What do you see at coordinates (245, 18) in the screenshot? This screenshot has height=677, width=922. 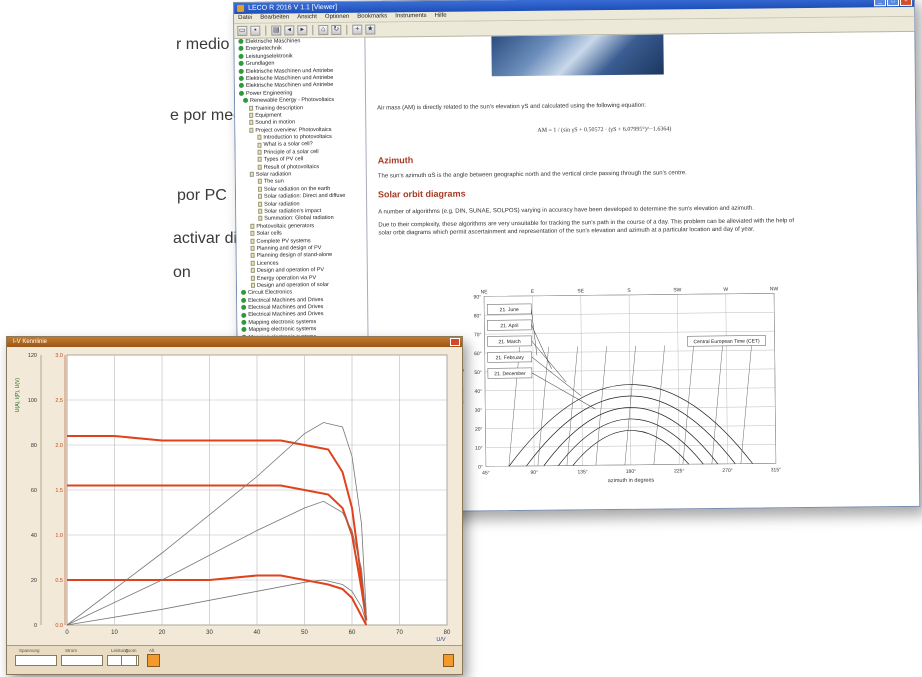 I see `menu-datei: Datei` at bounding box center [245, 18].